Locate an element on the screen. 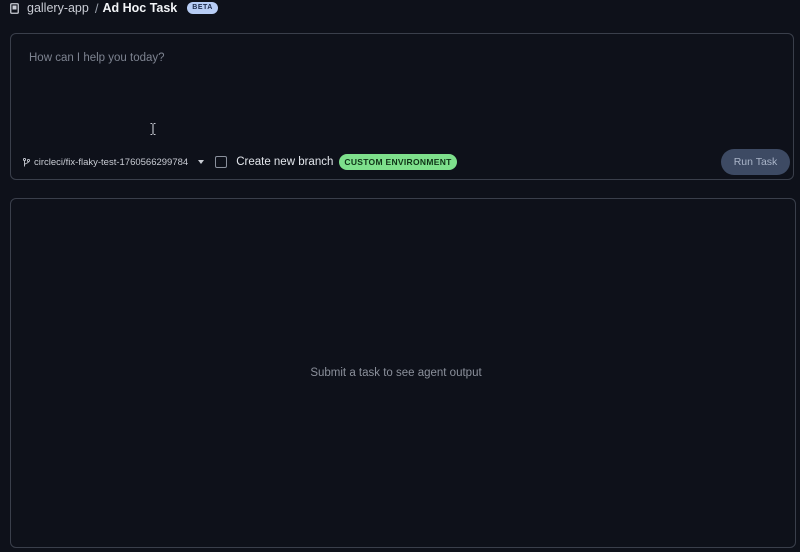 Image resolution: width=800 pixels, height=552 pixels. page-title: Ad Hoc Task is located at coordinates (140, 8).